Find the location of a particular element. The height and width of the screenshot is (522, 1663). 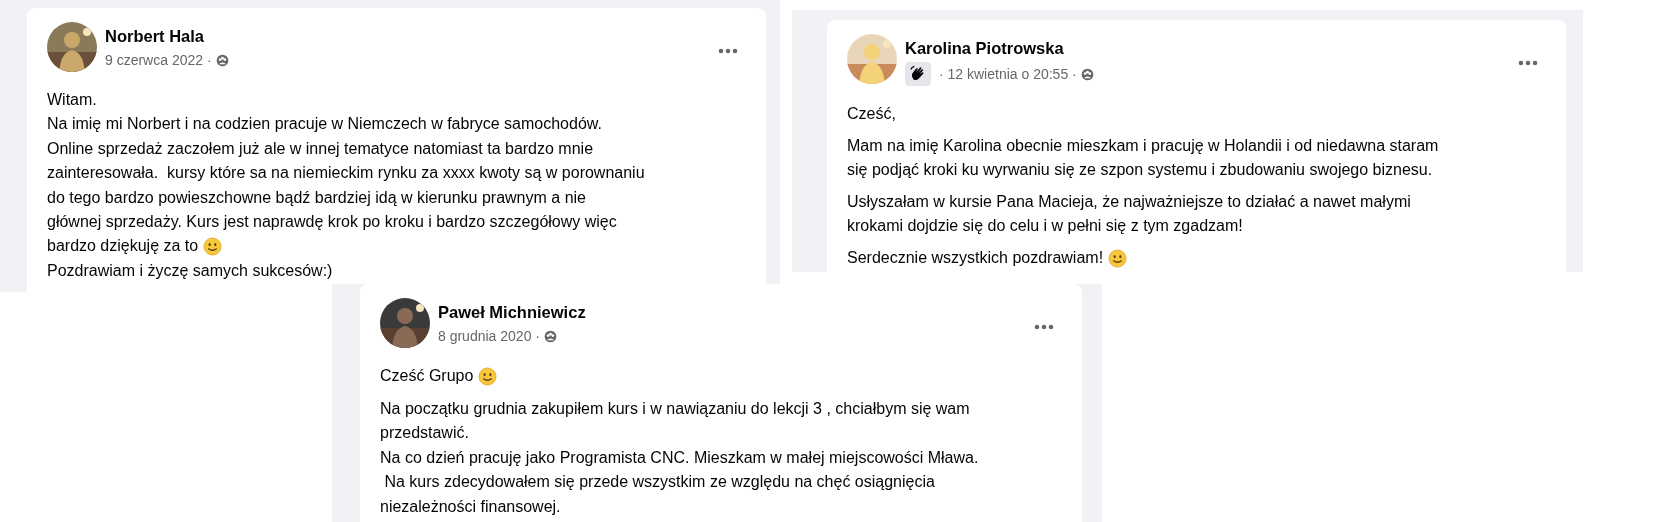

post-text: Witam. is located at coordinates (72, 100).